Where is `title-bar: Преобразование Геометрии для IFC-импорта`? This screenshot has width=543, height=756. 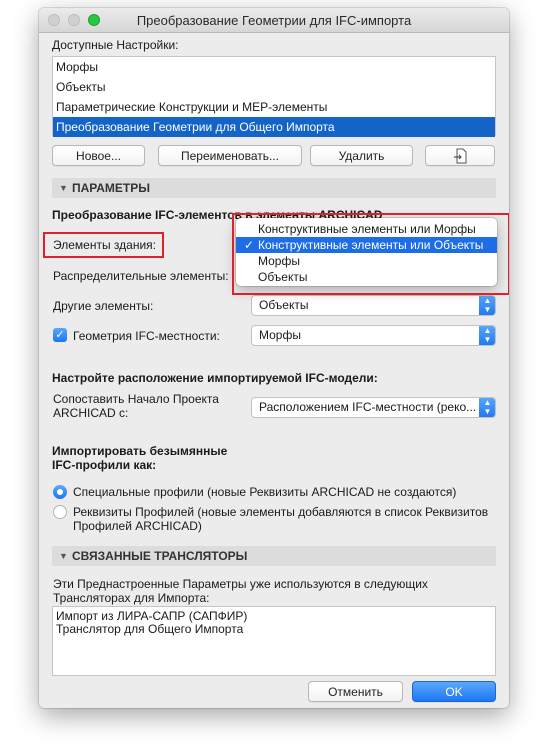
title-bar: Преобразование Геометрии для IFC-импорта is located at coordinates (274, 20).